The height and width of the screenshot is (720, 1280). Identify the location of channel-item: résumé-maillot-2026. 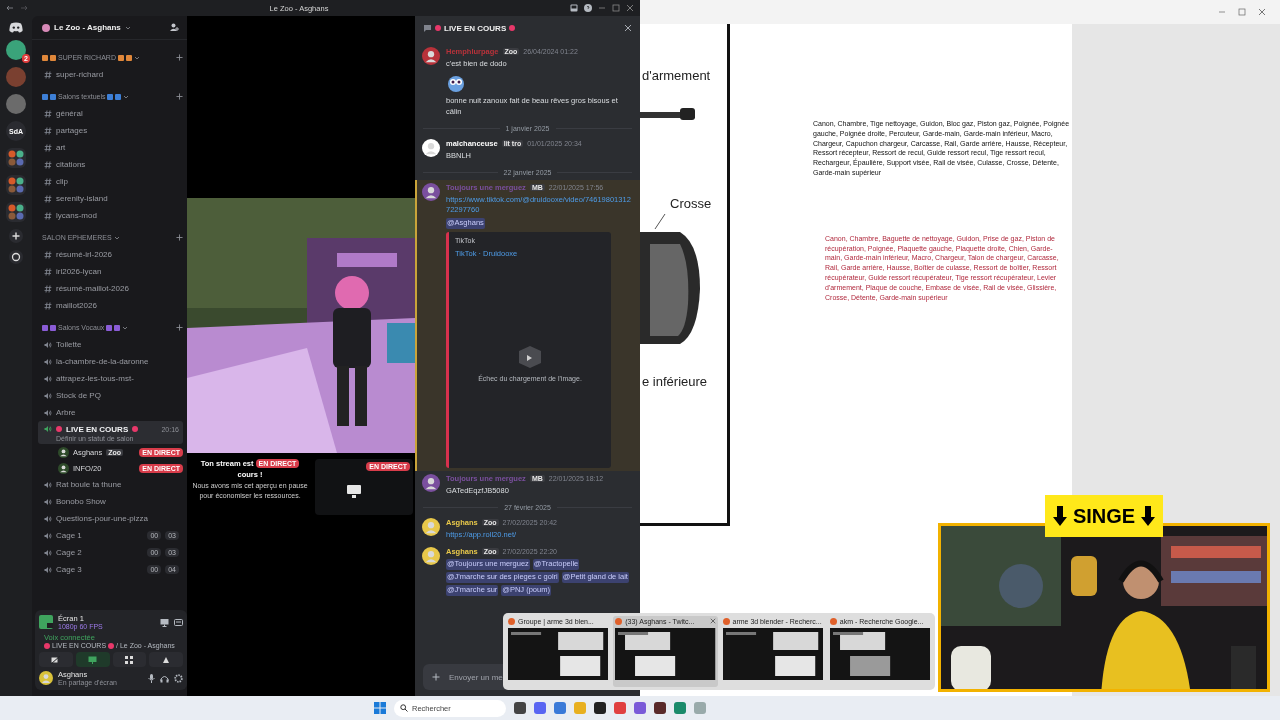
(110, 288).